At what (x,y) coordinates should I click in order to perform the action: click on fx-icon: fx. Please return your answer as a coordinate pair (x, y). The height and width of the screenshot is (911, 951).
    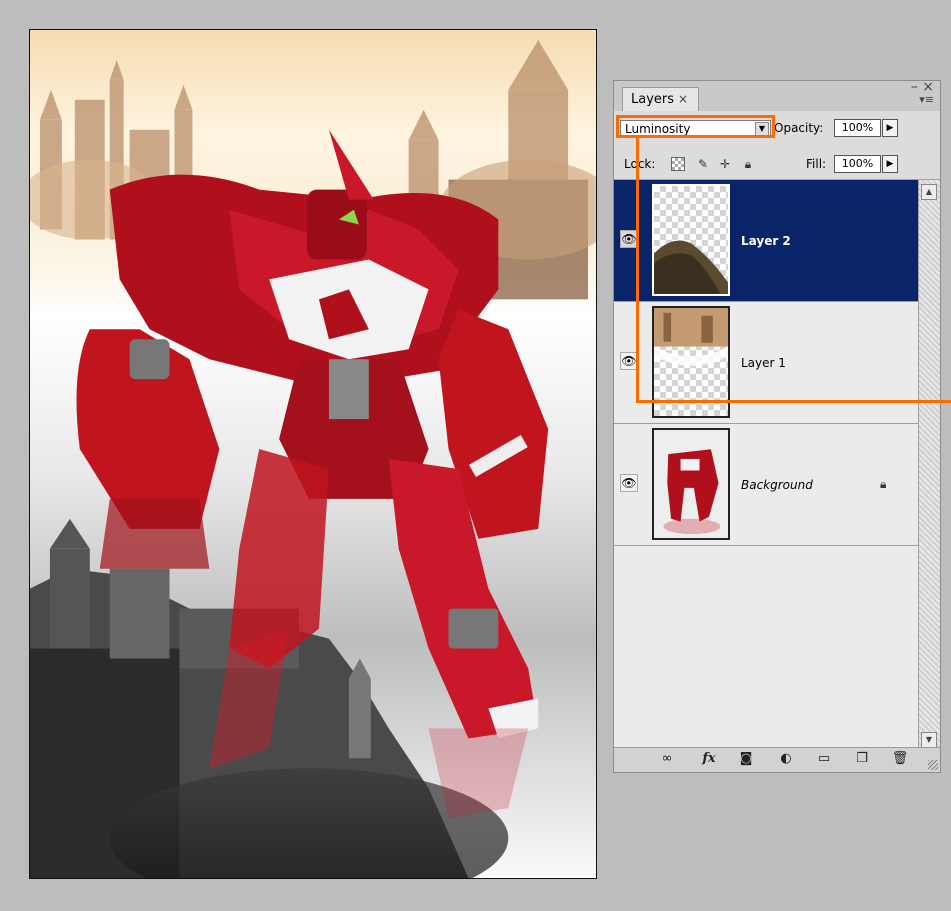
    Looking at the image, I should click on (709, 759).